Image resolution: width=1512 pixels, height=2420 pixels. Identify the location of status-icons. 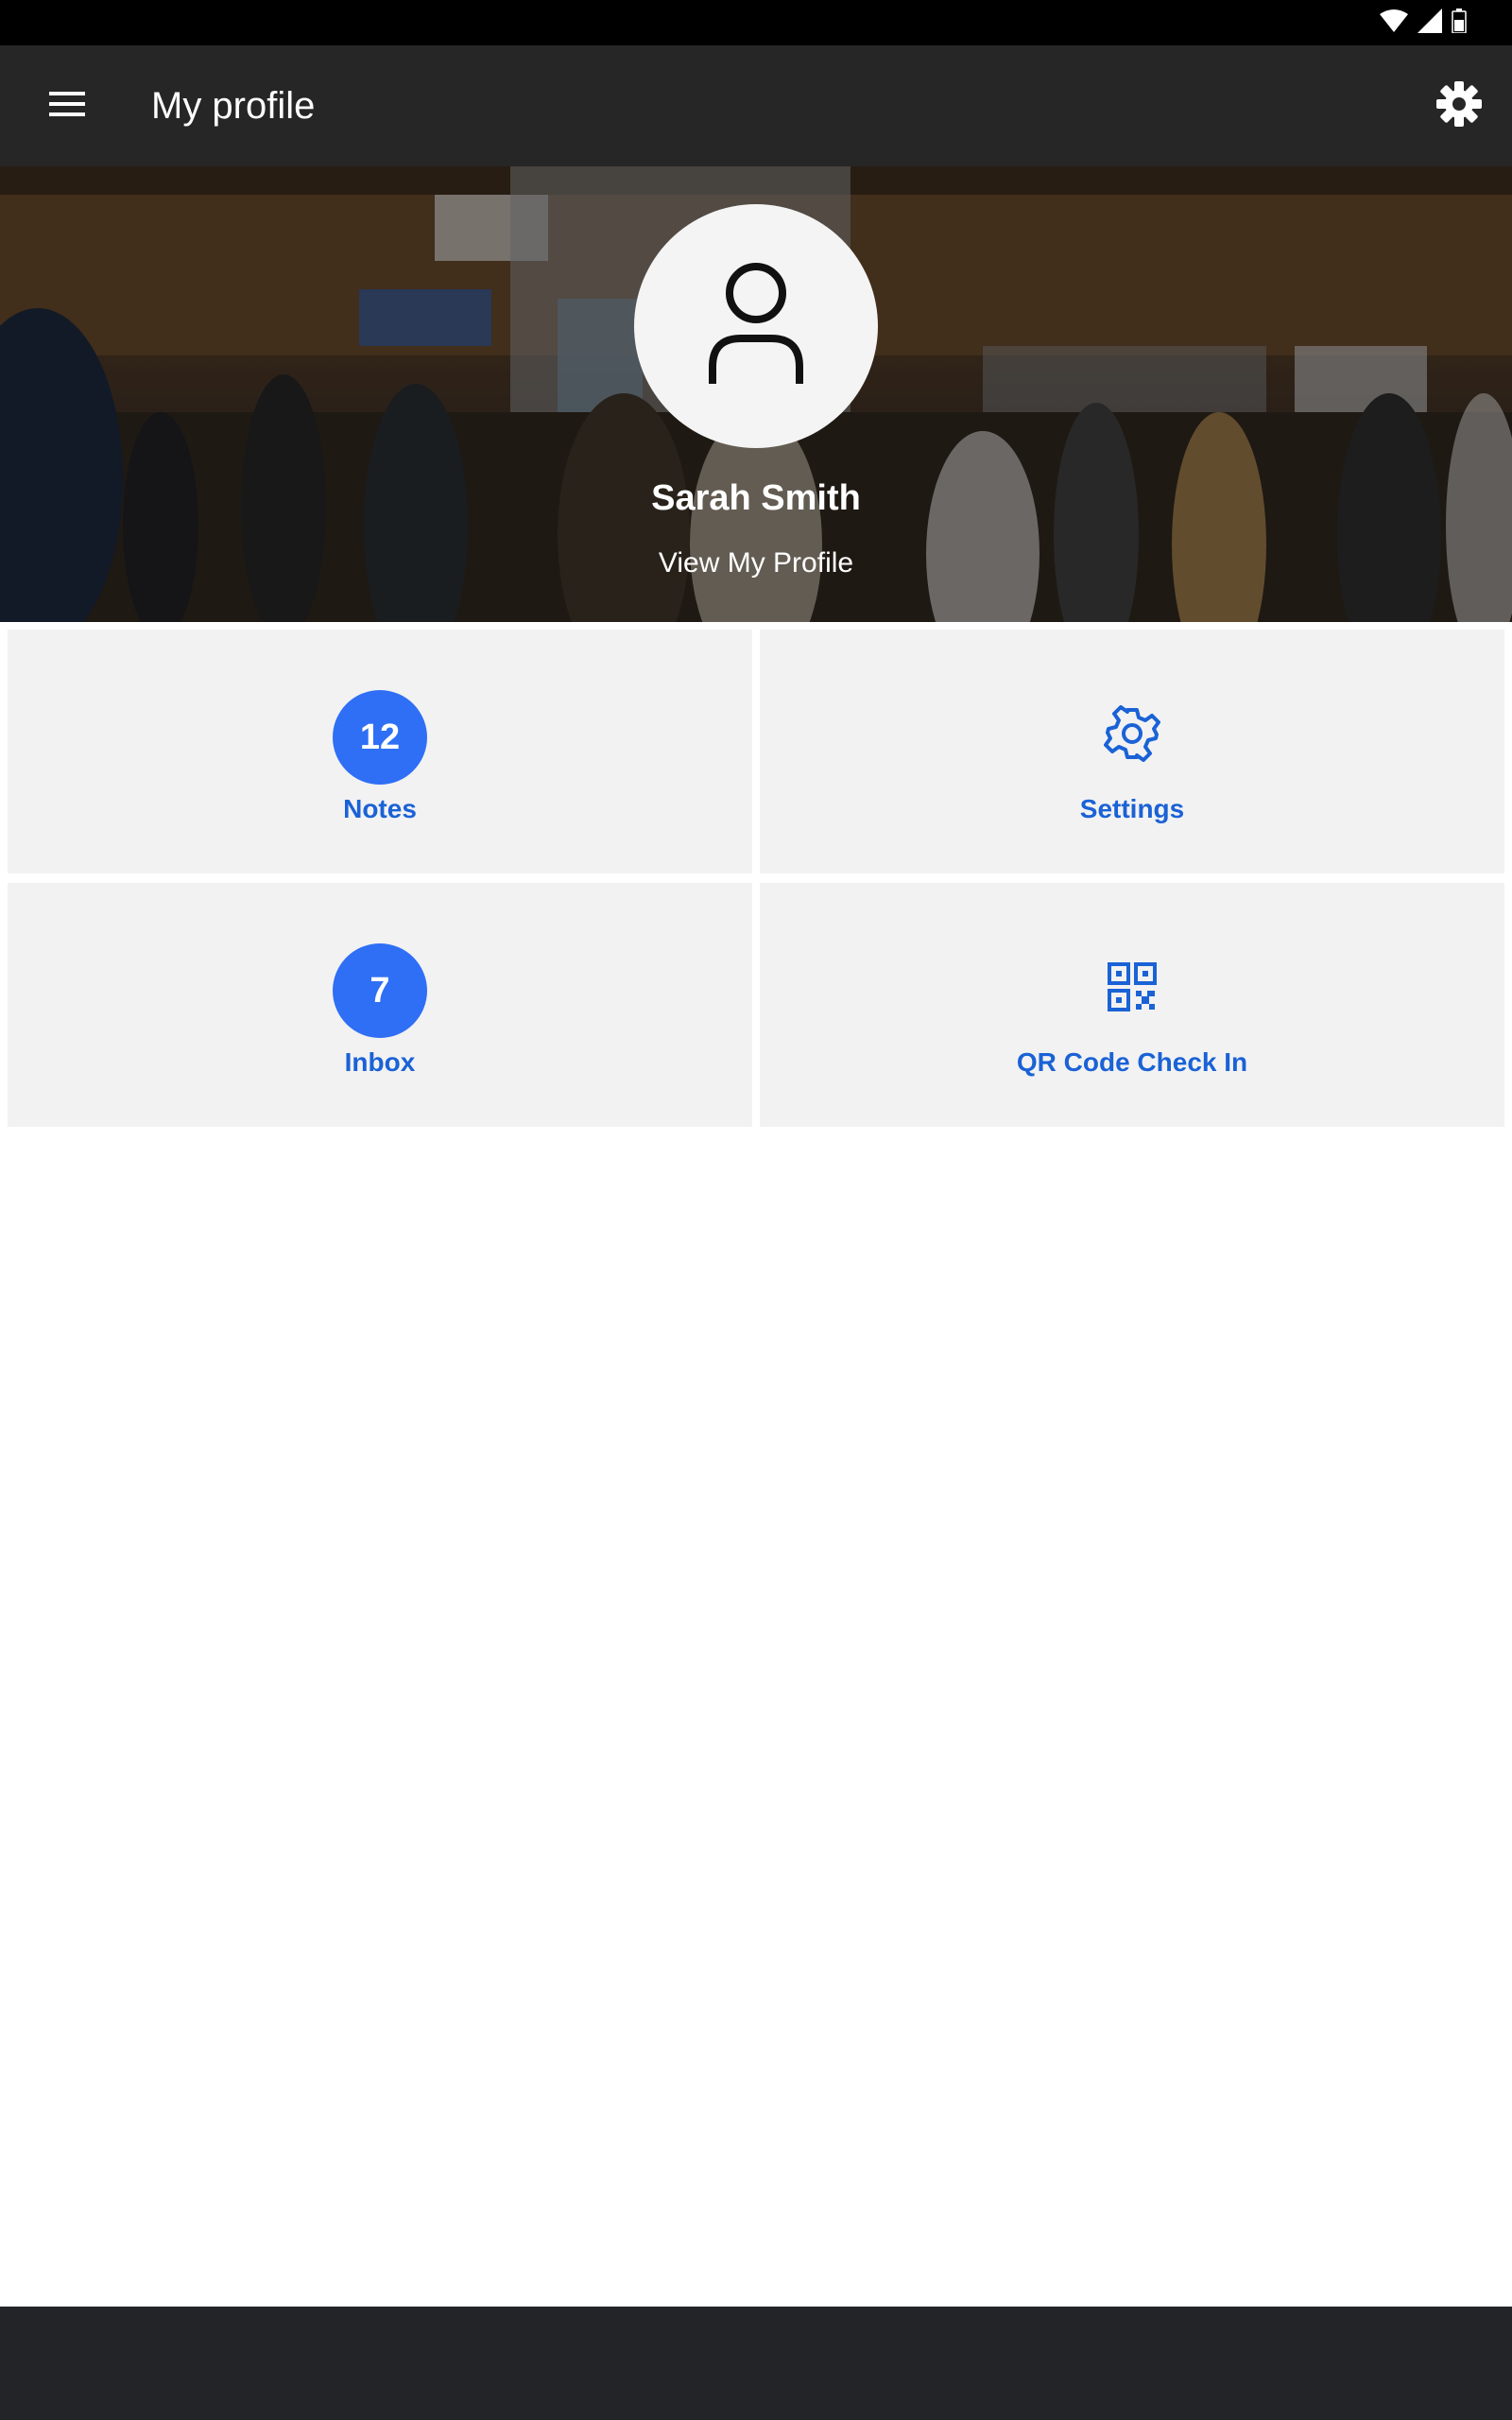
(1423, 23).